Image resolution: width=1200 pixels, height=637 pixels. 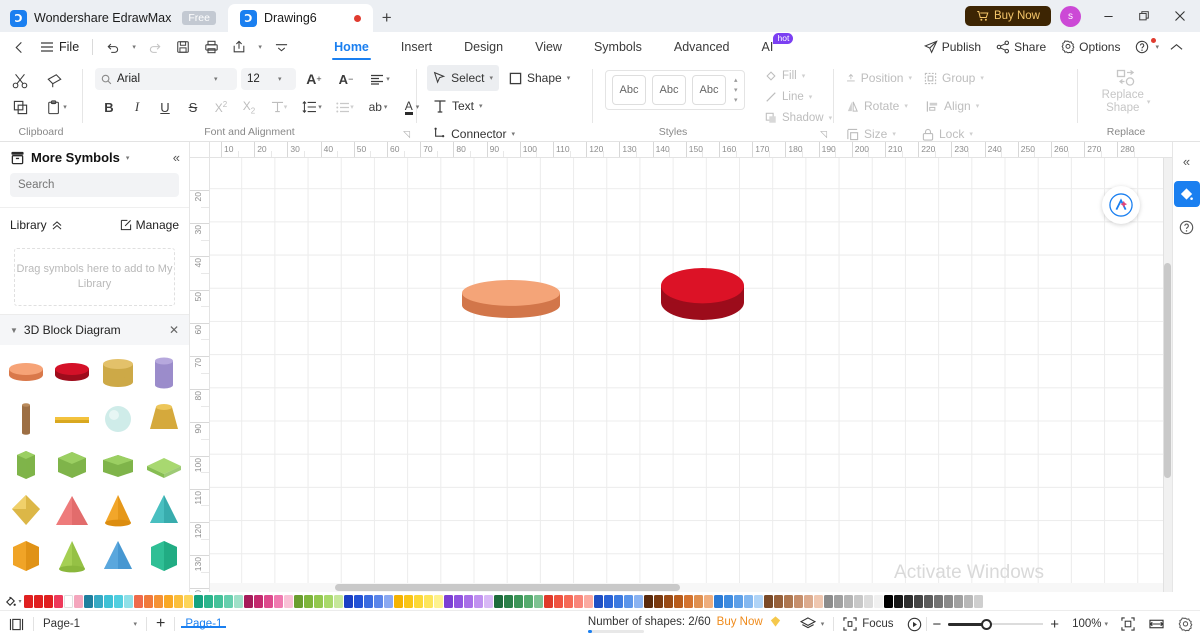 What do you see at coordinates (1121, 205) in the screenshot?
I see `ai-assistant-button` at bounding box center [1121, 205].